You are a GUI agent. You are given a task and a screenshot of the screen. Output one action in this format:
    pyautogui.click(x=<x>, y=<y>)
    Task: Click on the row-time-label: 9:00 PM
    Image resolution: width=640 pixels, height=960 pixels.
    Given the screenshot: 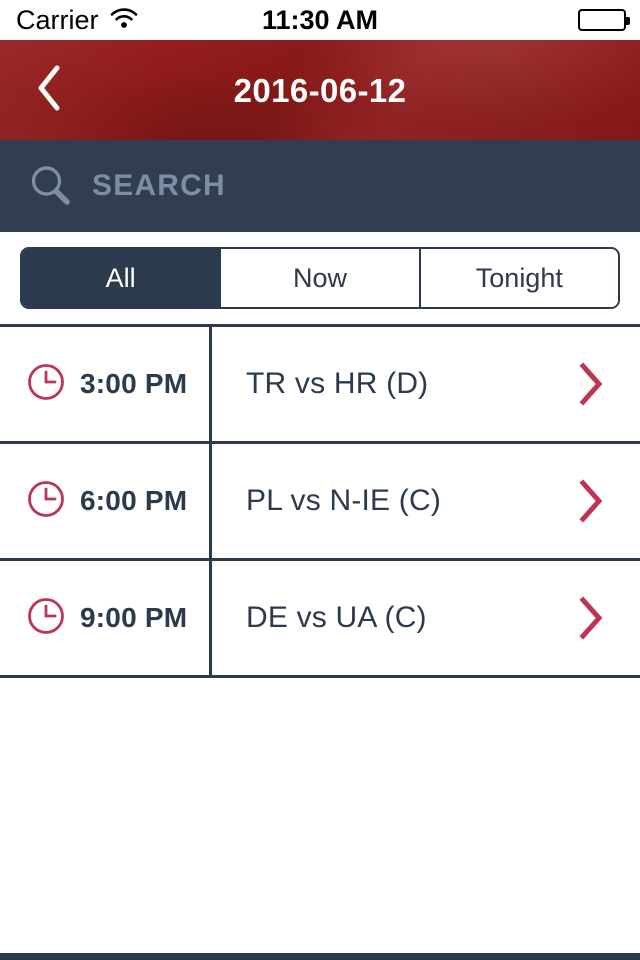 What is the action you would take?
    pyautogui.click(x=134, y=617)
    